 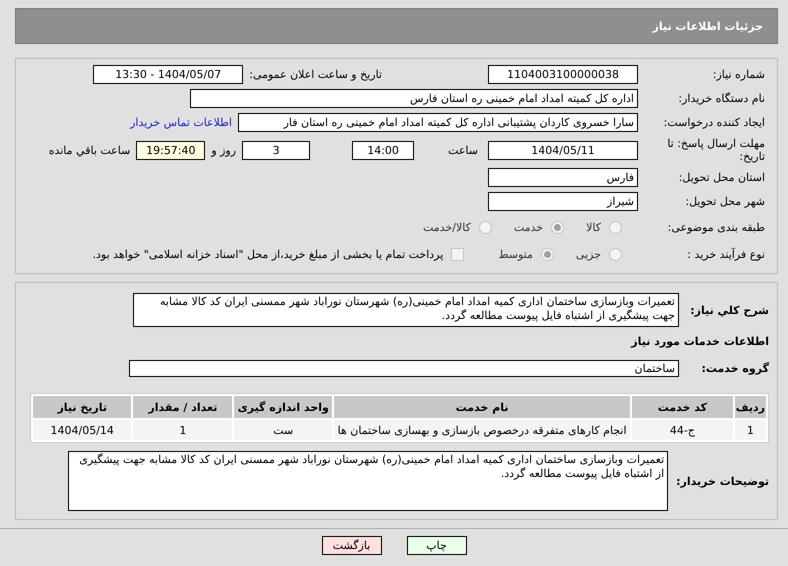 What do you see at coordinates (181, 122) in the screenshot?
I see `contact-link: اطلاعات تماس خریدار` at bounding box center [181, 122].